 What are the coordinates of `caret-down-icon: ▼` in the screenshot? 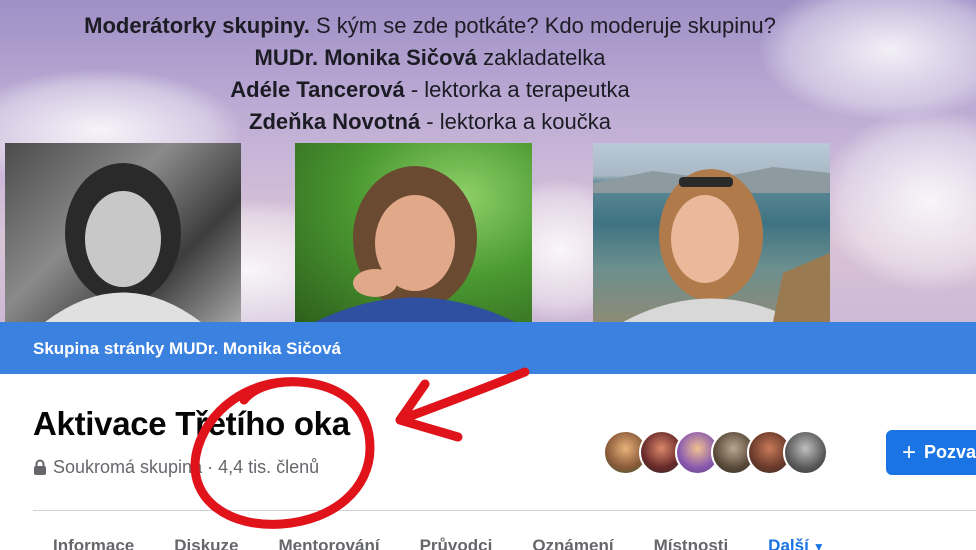 It's located at (818, 545).